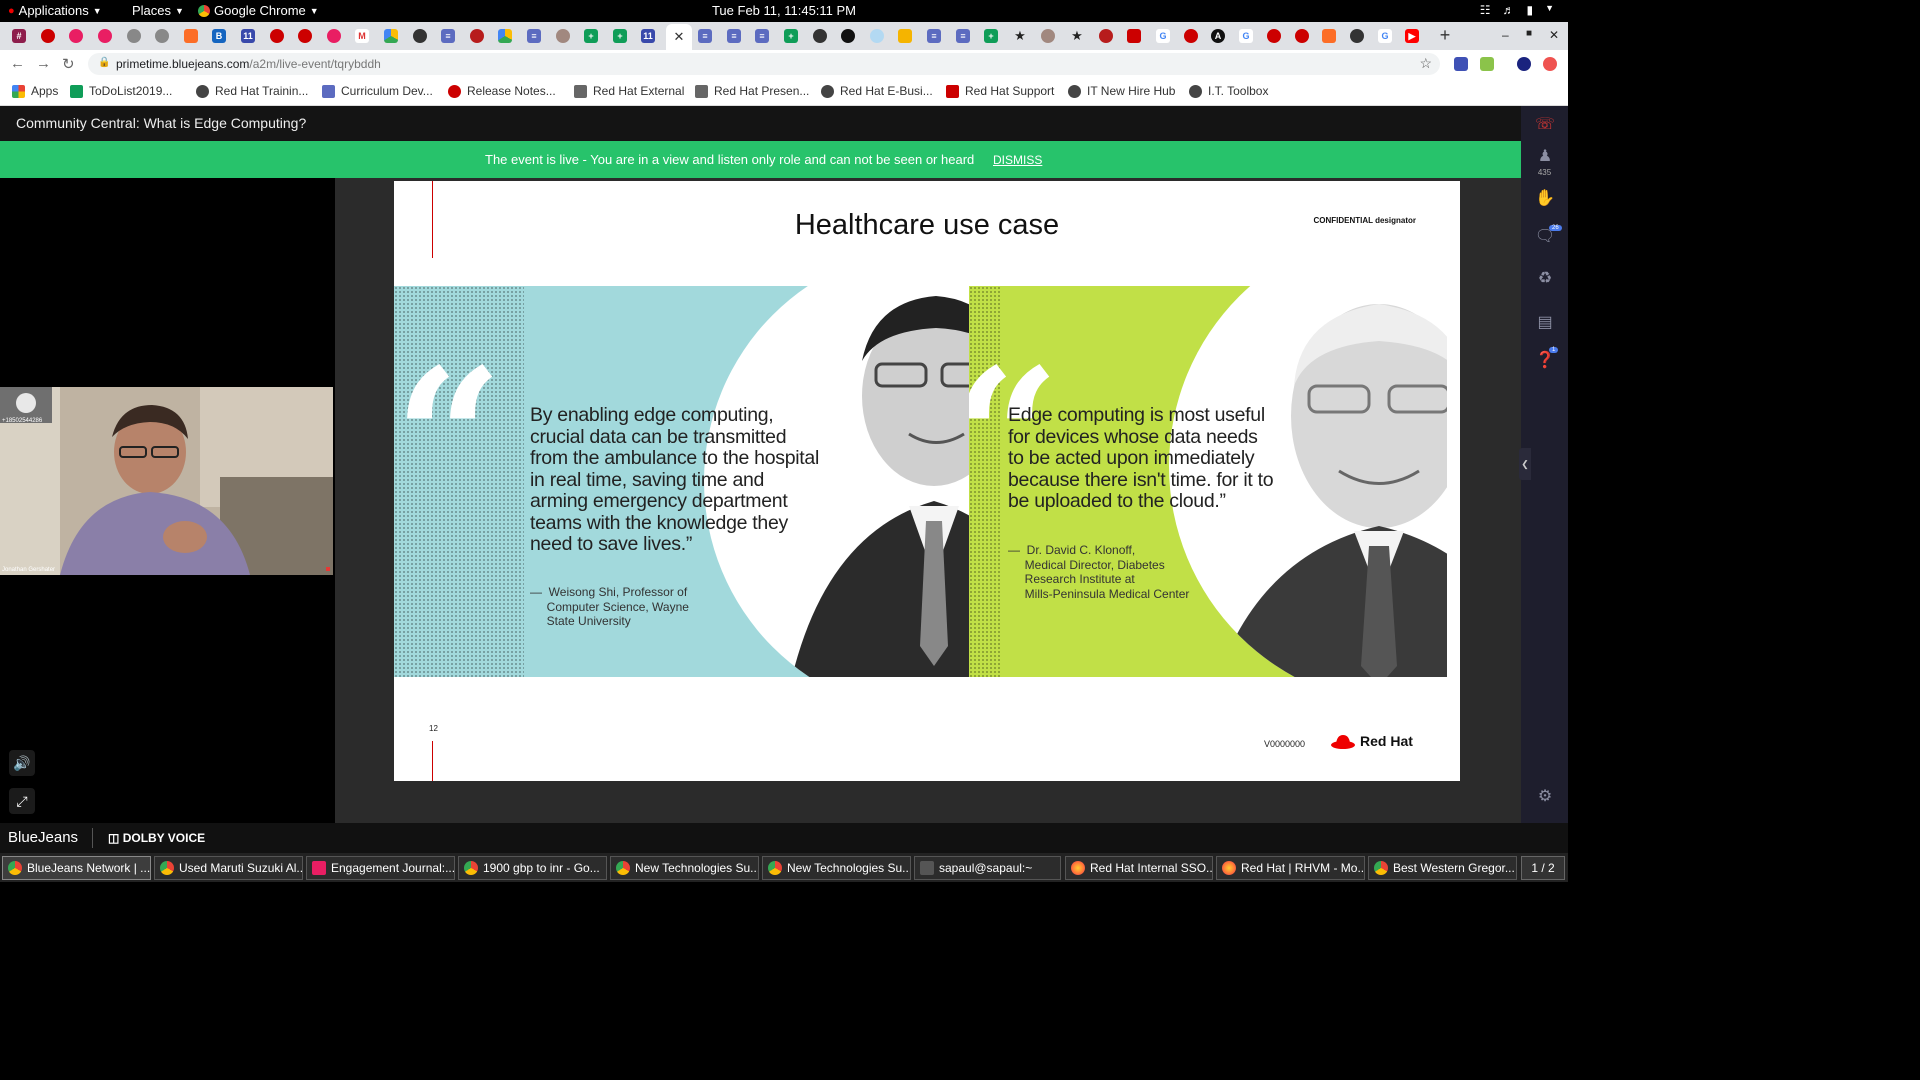 The height and width of the screenshot is (1080, 1920). What do you see at coordinates (1020, 36) in the screenshot?
I see `tab-36: ★` at bounding box center [1020, 36].